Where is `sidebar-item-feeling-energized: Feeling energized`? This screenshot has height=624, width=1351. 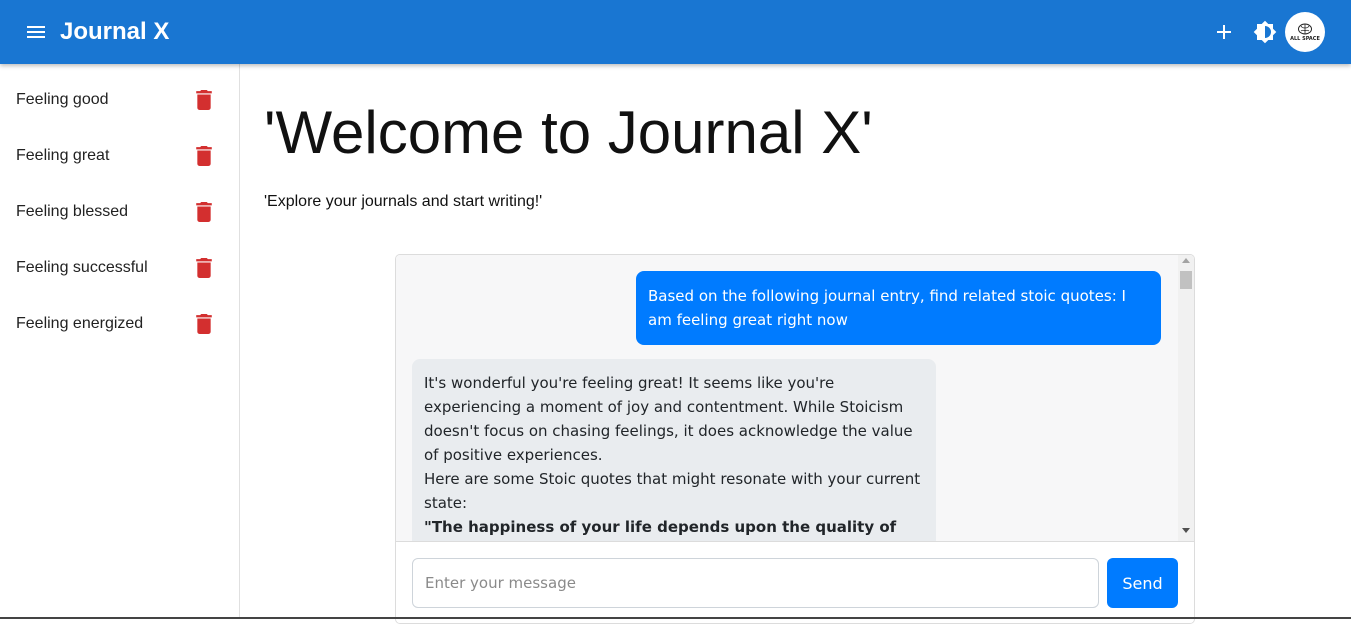
sidebar-item-feeling-energized: Feeling energized is located at coordinates (119, 324).